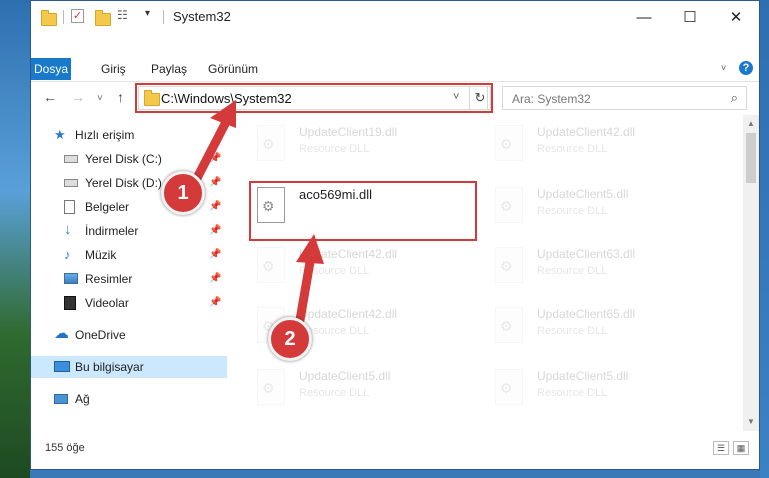 The width and height of the screenshot is (769, 478). I want to click on sidebar-item-videos: Videolar 📌, so click(129, 303).